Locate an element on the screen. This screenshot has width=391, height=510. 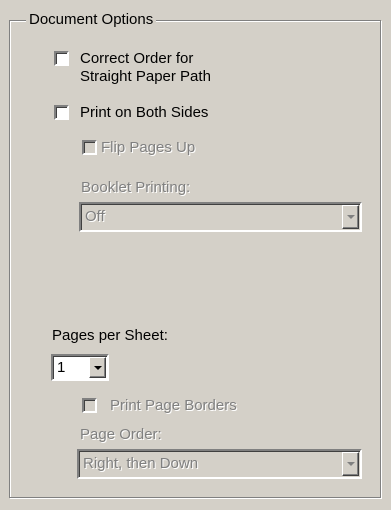
pages-per-sheet-label: Pages per Sheet: is located at coordinates (110, 335).